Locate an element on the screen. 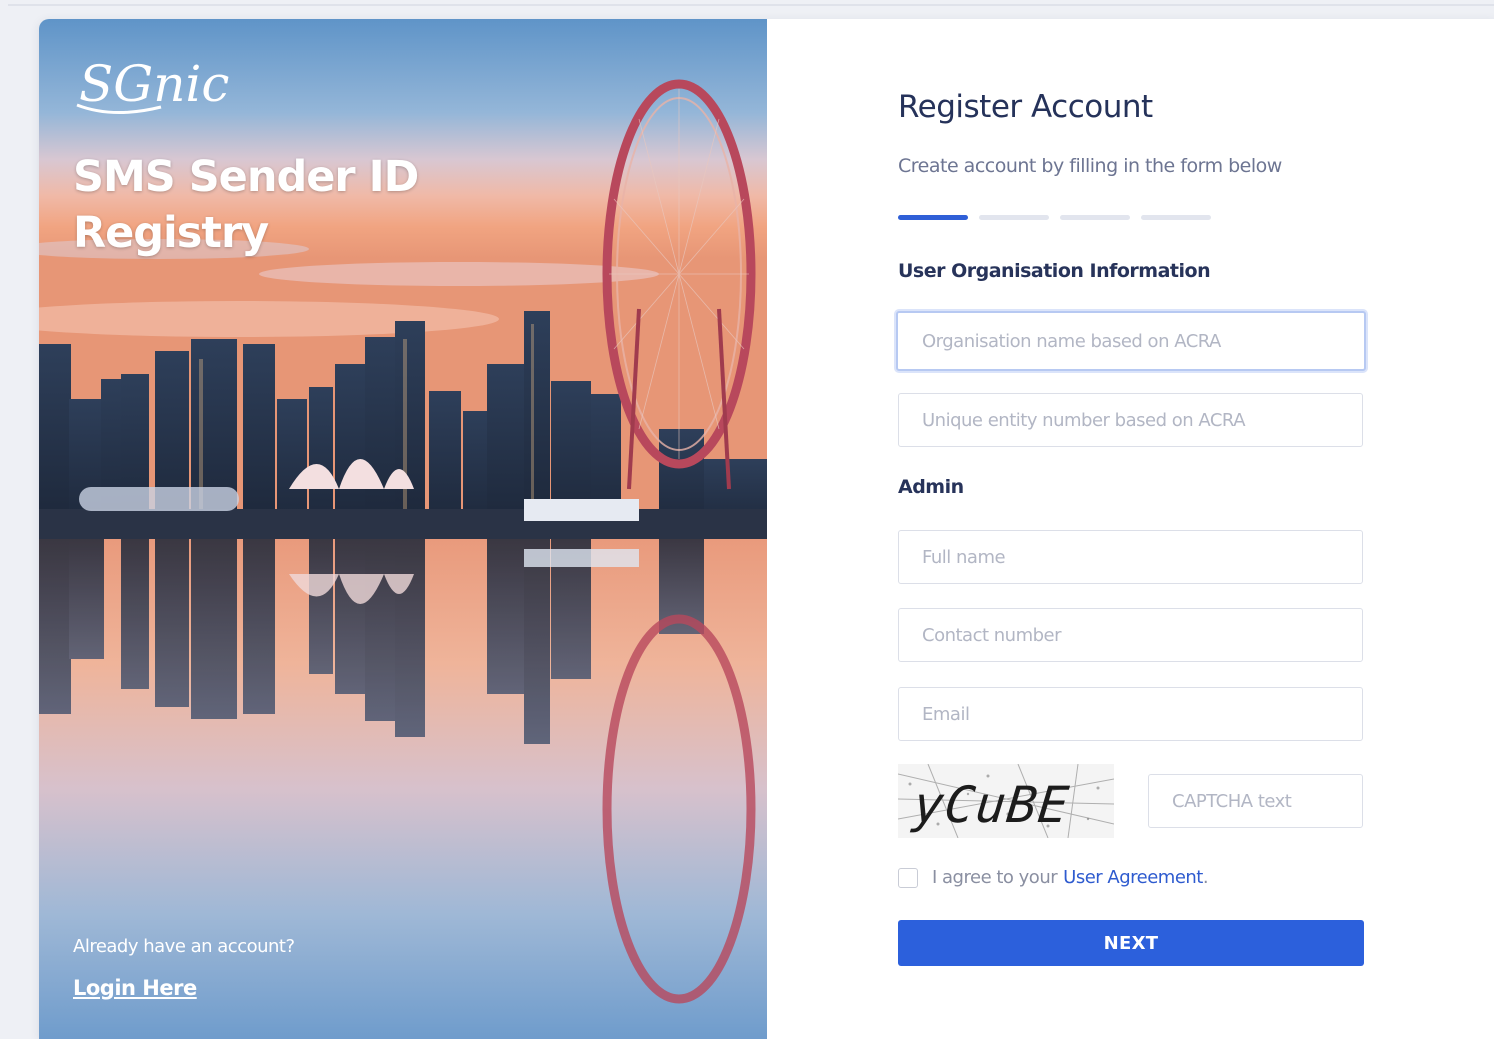 The height and width of the screenshot is (1039, 1494). hero-title-line-1: SMS Sender ID is located at coordinates (246, 177).